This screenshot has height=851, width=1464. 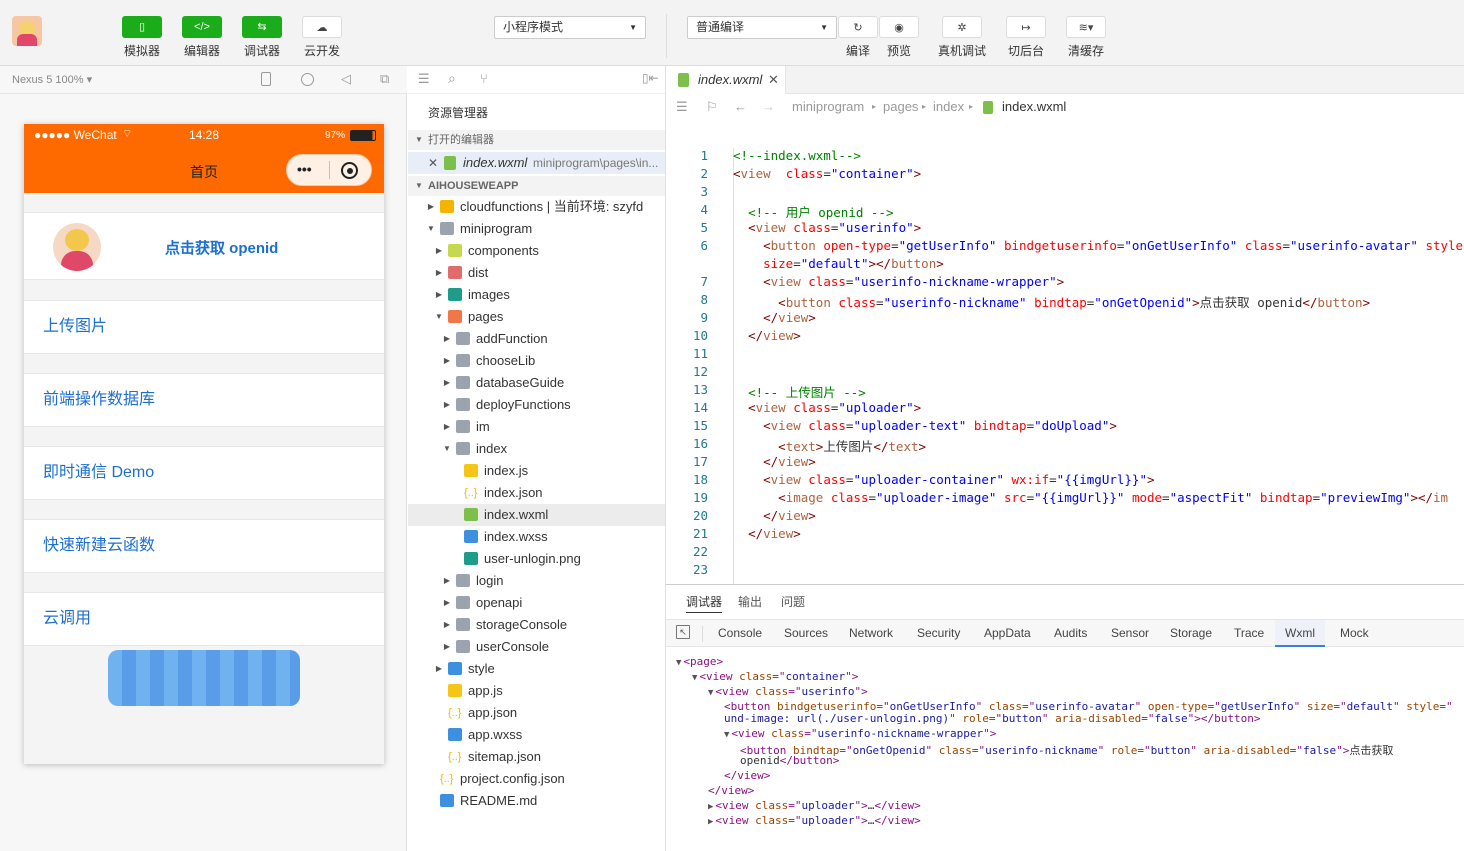 I want to click on tree-item: ▶ storageConsole, so click(x=536, y=625).